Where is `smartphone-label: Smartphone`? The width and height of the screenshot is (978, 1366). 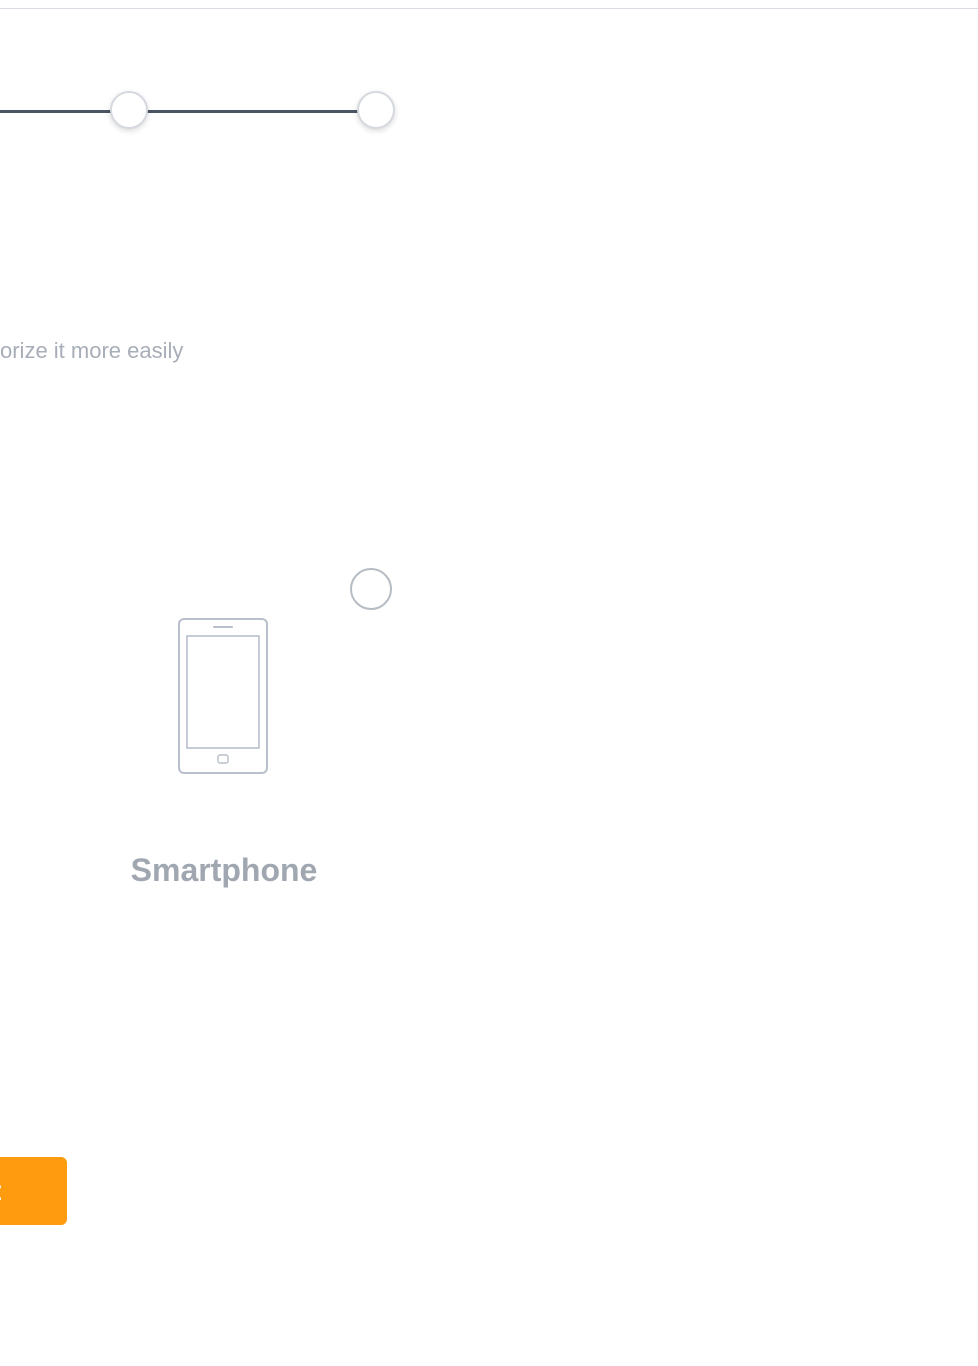
smartphone-label: Smartphone is located at coordinates (224, 870).